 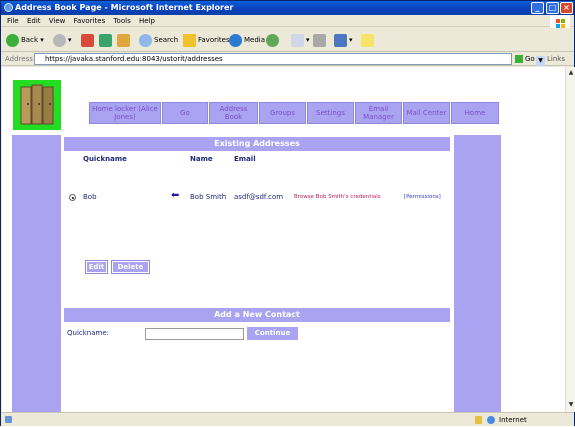 I want to click on forward-arrow-icon, so click(x=59, y=40).